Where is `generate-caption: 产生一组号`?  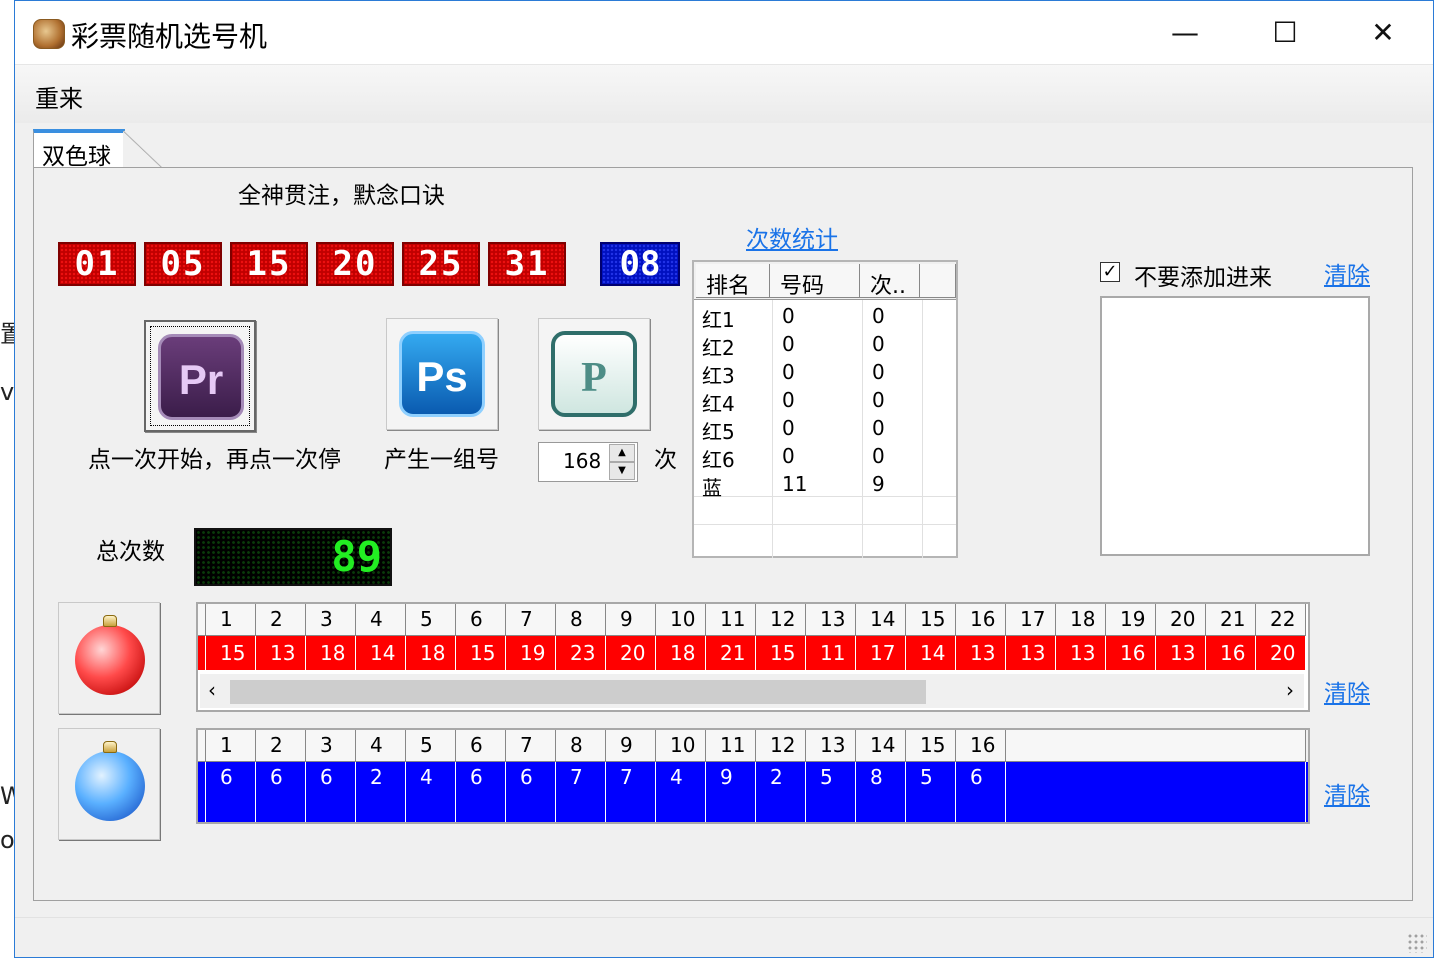 generate-caption: 产生一组号 is located at coordinates (441, 460).